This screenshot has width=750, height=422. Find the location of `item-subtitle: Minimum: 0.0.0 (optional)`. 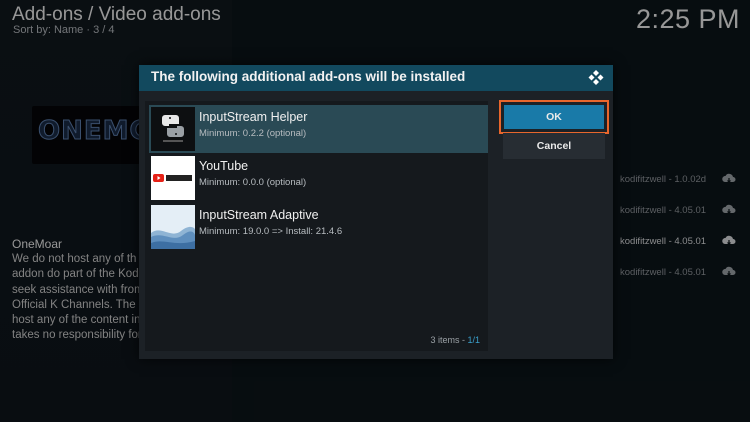

item-subtitle: Minimum: 0.0.0 (optional) is located at coordinates (253, 182).